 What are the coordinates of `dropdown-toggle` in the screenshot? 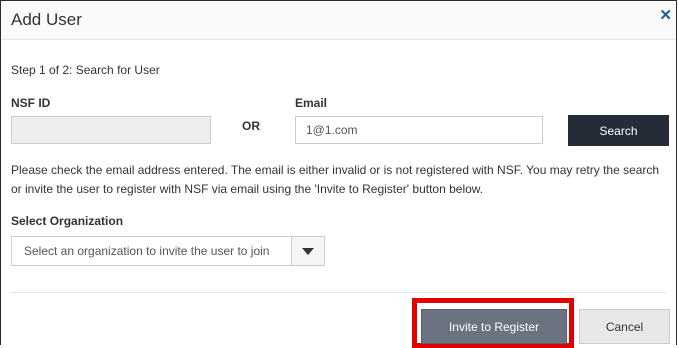 It's located at (307, 251).